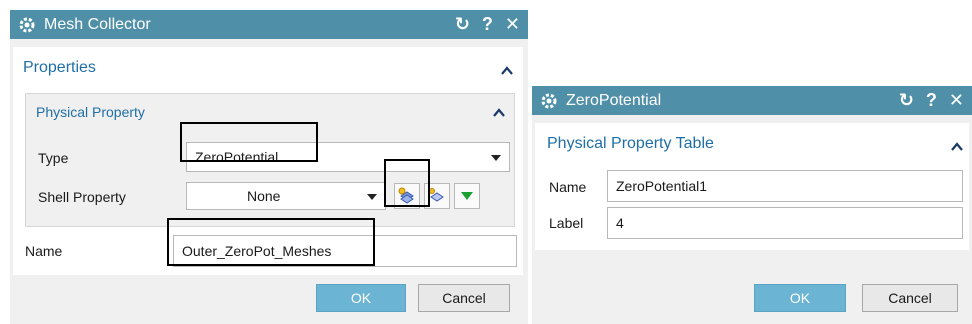 Image resolution: width=972 pixels, height=324 pixels. Describe the element at coordinates (264, 196) in the screenshot. I see `shell-property-value: None` at that location.